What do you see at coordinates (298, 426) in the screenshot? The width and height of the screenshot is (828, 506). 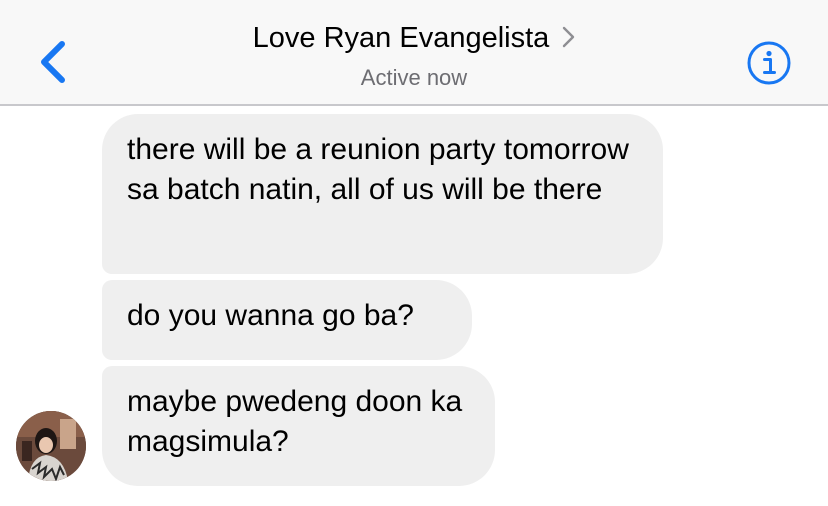 I see `message-bubble: maybe pwedeng doon ka magsimula?` at bounding box center [298, 426].